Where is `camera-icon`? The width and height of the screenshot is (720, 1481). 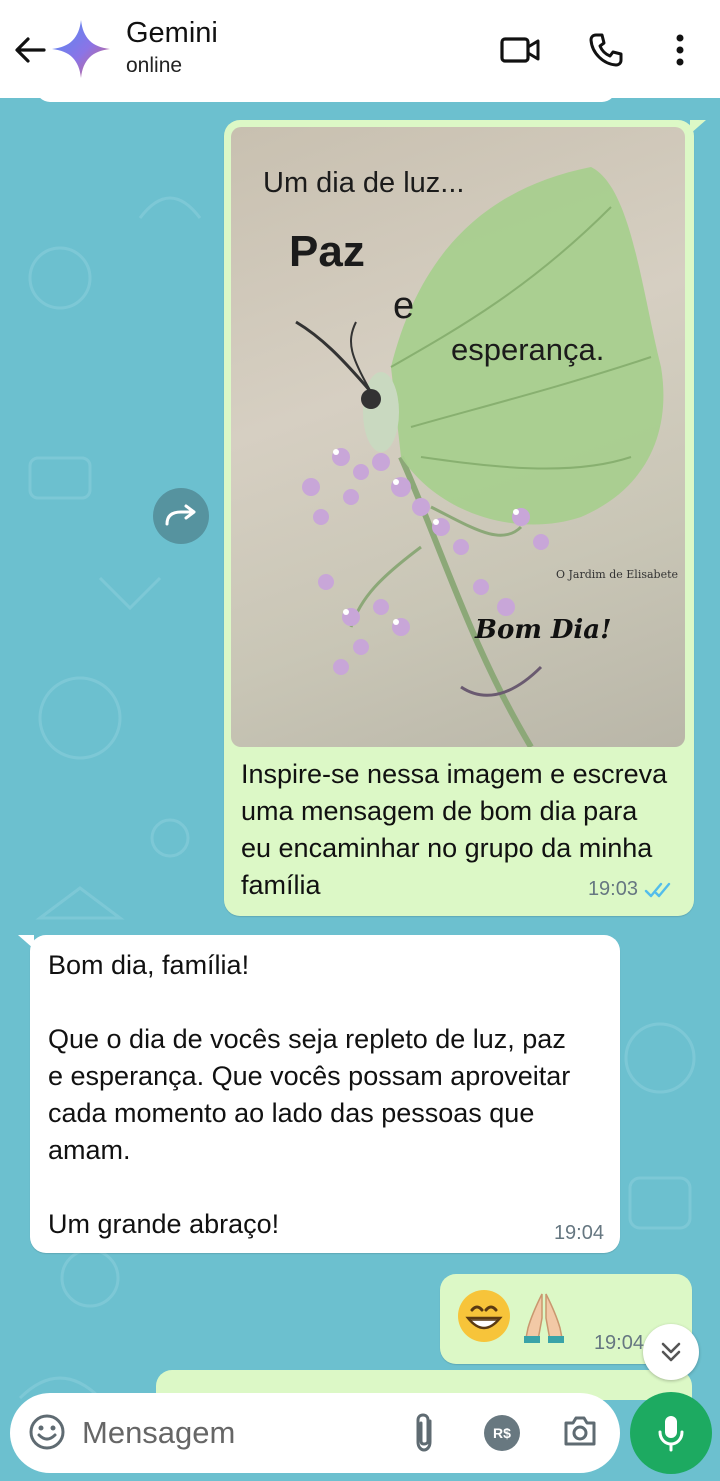
camera-icon is located at coordinates (580, 1431).